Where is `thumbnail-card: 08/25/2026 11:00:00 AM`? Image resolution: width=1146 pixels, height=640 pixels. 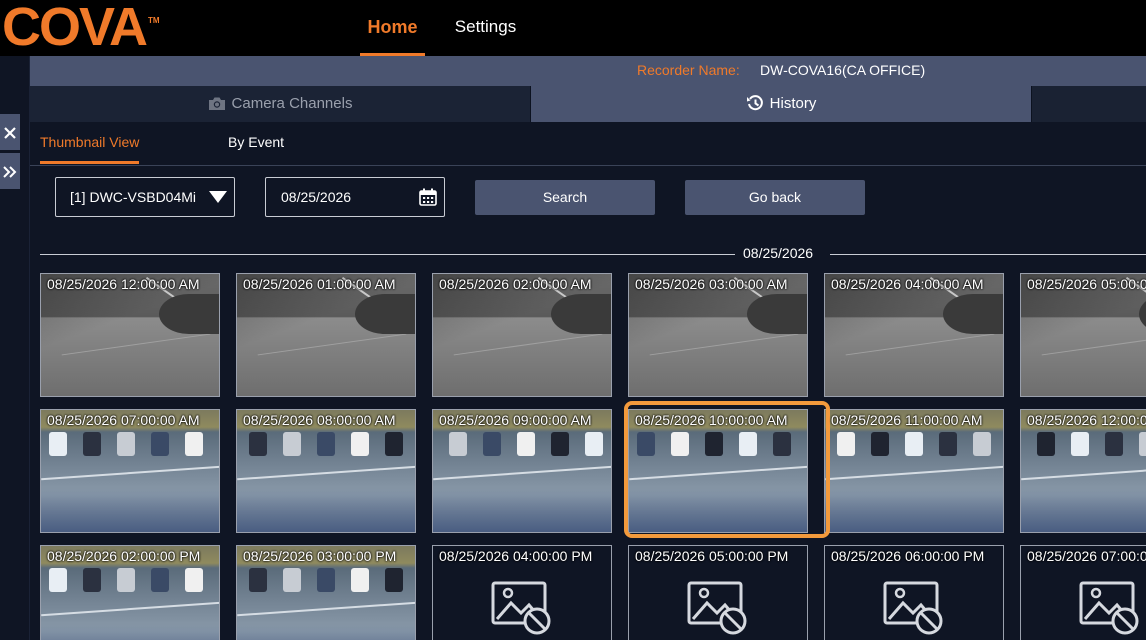 thumbnail-card: 08/25/2026 11:00:00 AM is located at coordinates (914, 471).